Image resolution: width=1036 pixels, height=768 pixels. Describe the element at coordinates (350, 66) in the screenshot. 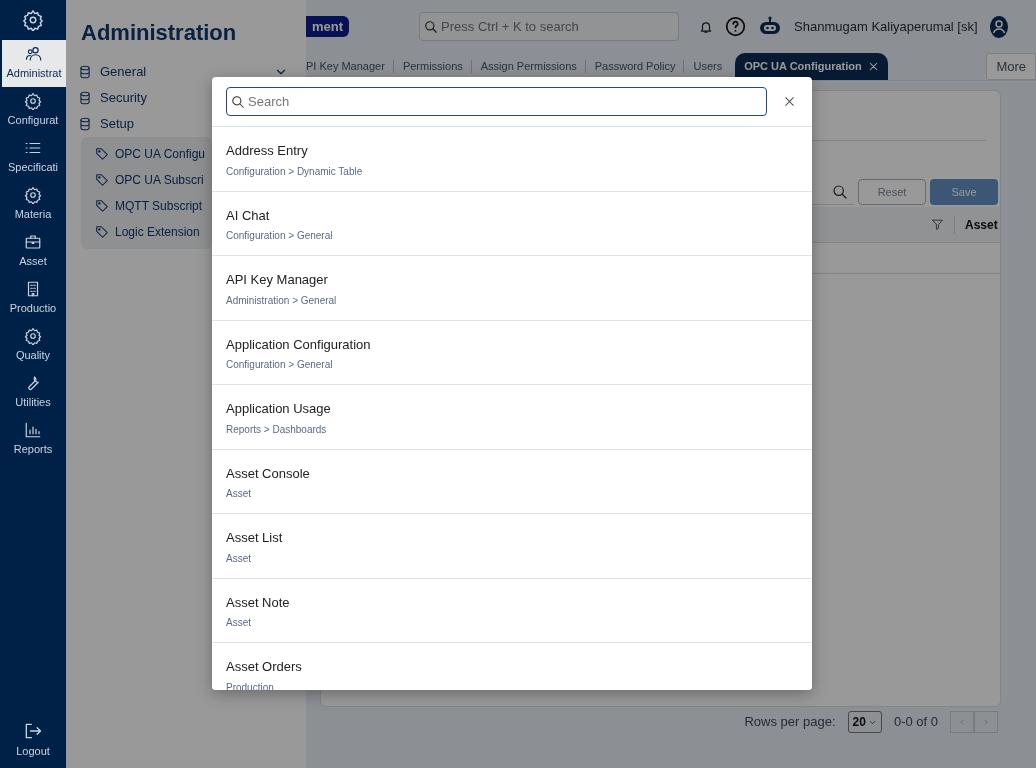

I see `tab: PI Key Manager` at that location.